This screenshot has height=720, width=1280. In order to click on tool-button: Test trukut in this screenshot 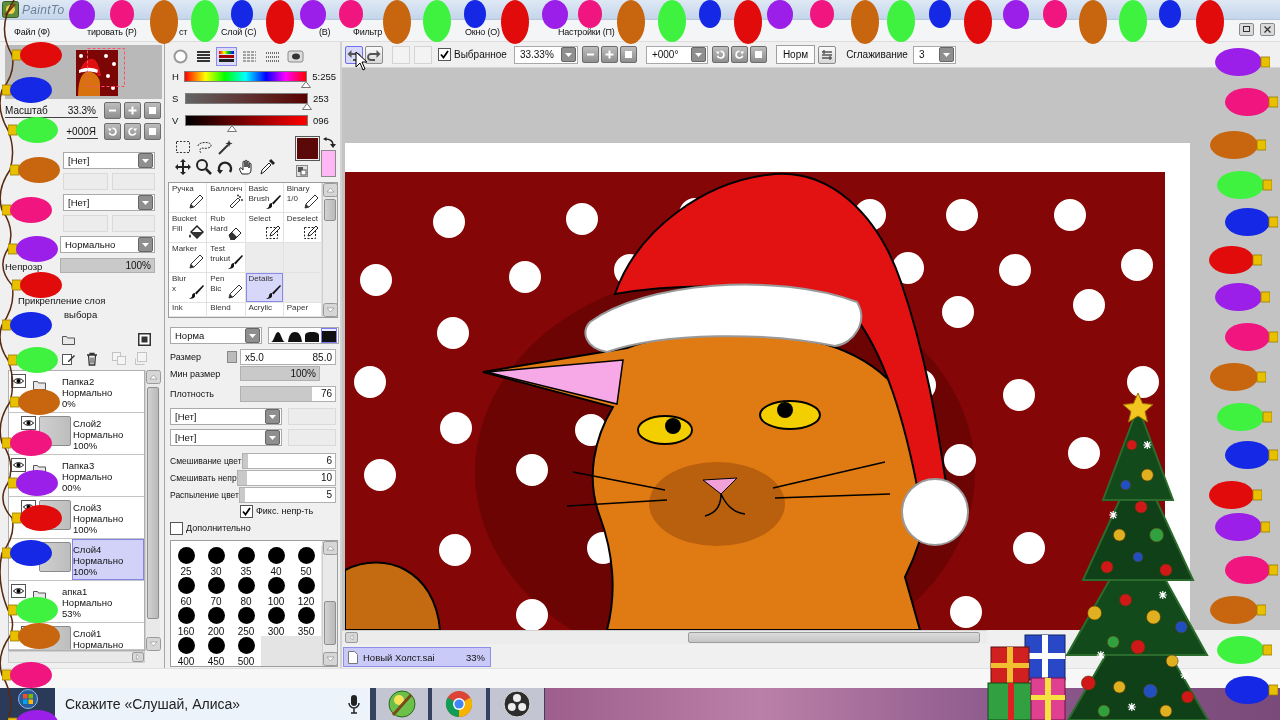, I will do `click(226, 258)`.